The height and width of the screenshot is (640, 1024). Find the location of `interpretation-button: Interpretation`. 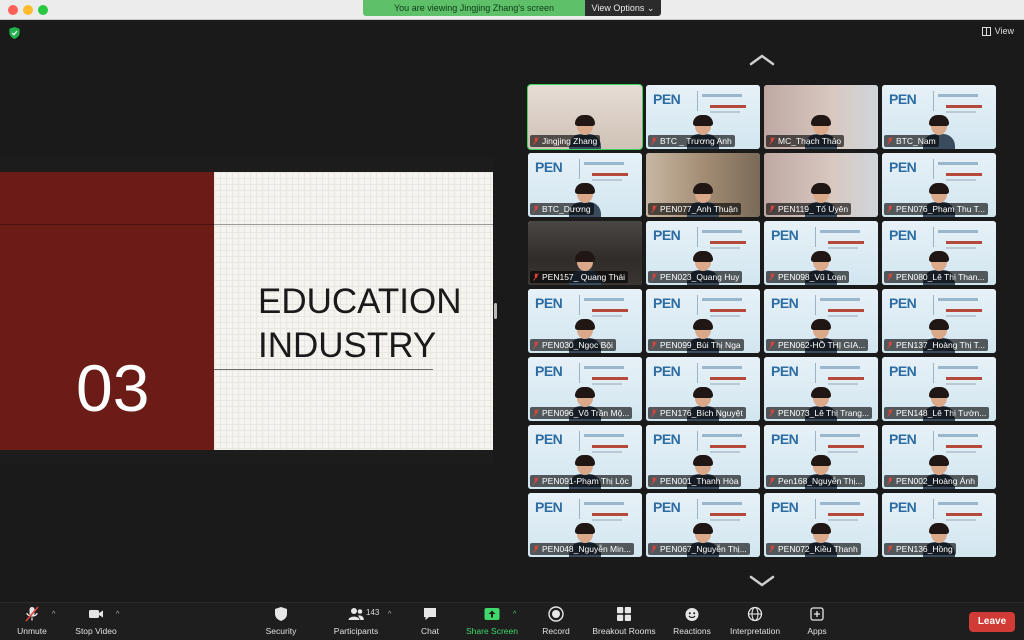

interpretation-button: Interpretation is located at coordinates (755, 623).